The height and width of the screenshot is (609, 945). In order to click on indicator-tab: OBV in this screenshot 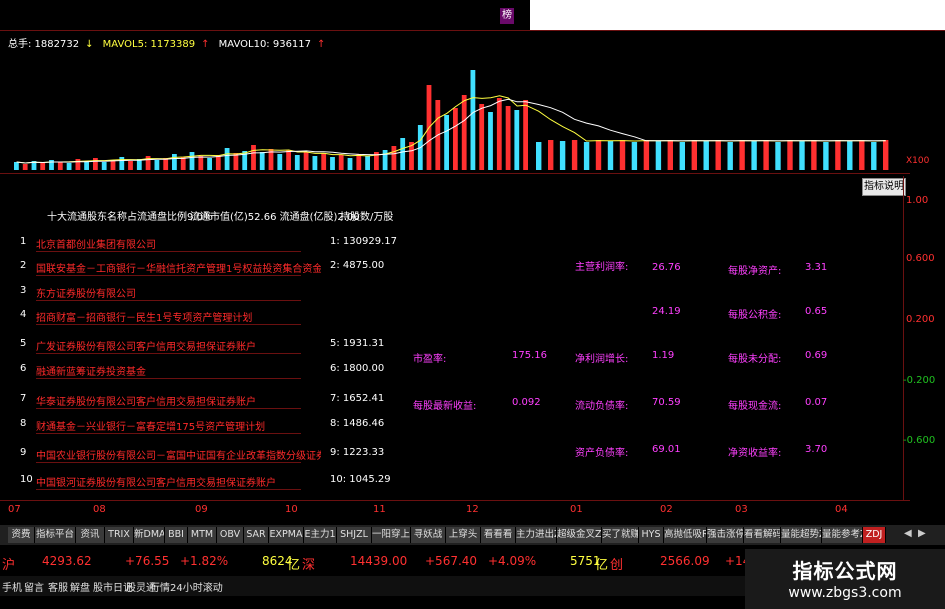, I will do `click(230, 535)`.